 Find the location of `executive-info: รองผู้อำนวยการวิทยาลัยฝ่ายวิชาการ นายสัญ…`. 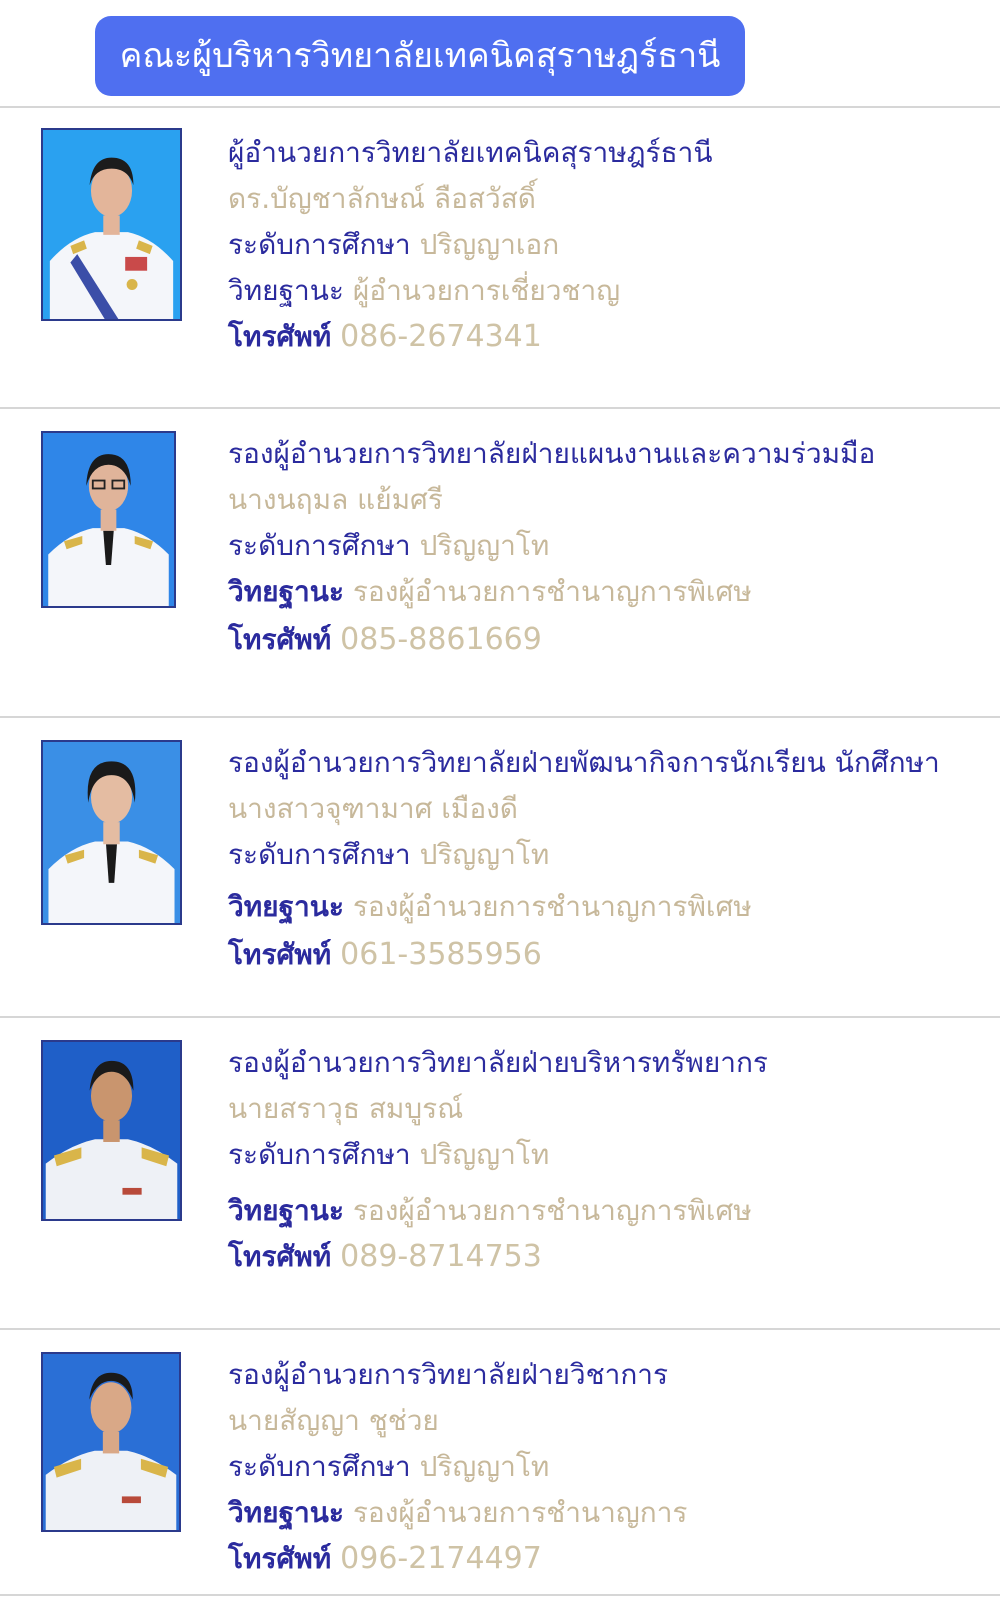

executive-info: รองผู้อำนวยการวิทยาลัยฝ่ายวิชาการ นายสัญ… is located at coordinates (610, 1476).